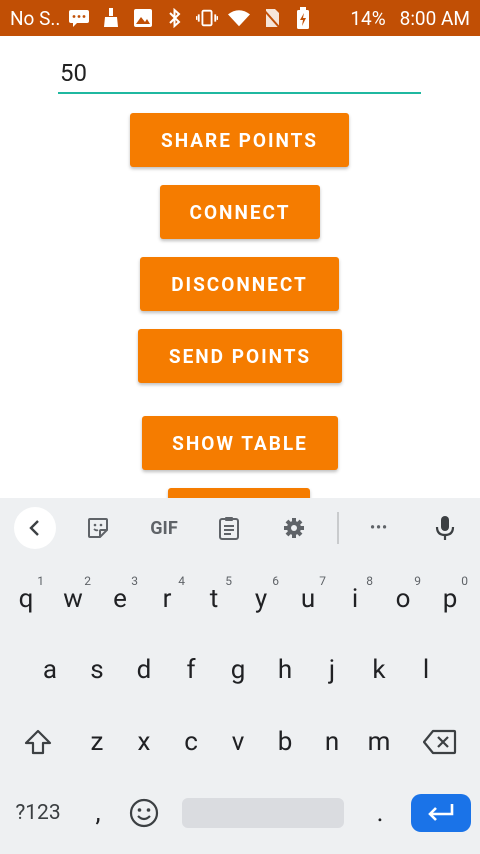 The height and width of the screenshot is (854, 480). What do you see at coordinates (368, 18) in the screenshot?
I see `battery-percent: 14%` at bounding box center [368, 18].